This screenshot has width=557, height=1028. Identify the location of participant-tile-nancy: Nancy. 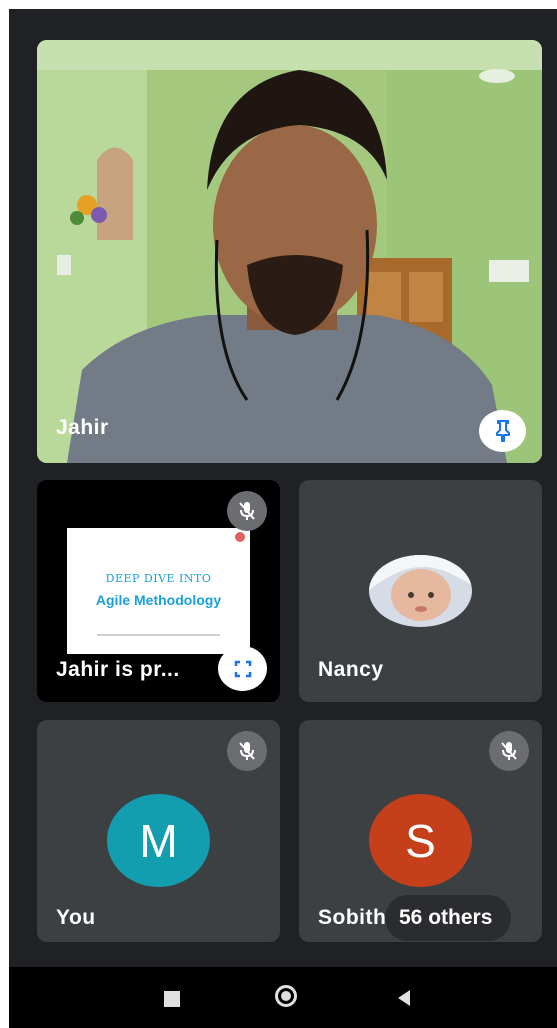
(420, 591).